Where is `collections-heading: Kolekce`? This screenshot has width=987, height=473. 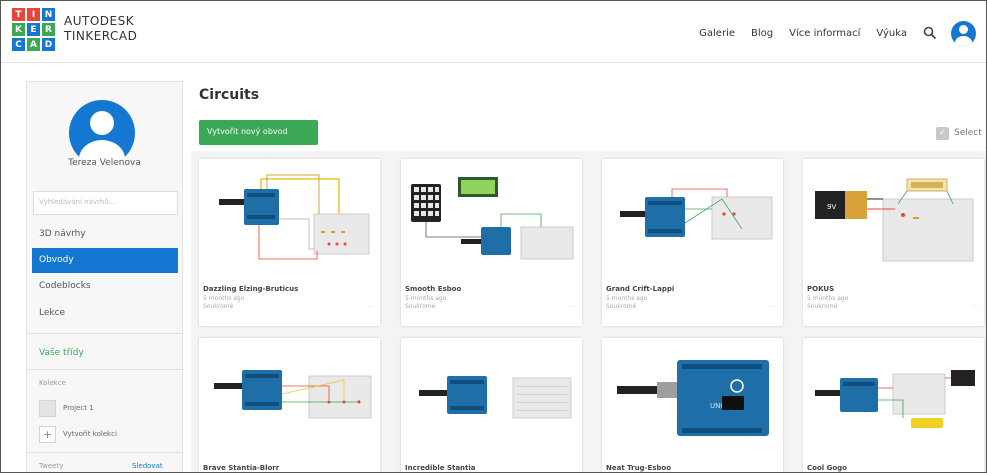
collections-heading: Kolekce is located at coordinates (52, 383).